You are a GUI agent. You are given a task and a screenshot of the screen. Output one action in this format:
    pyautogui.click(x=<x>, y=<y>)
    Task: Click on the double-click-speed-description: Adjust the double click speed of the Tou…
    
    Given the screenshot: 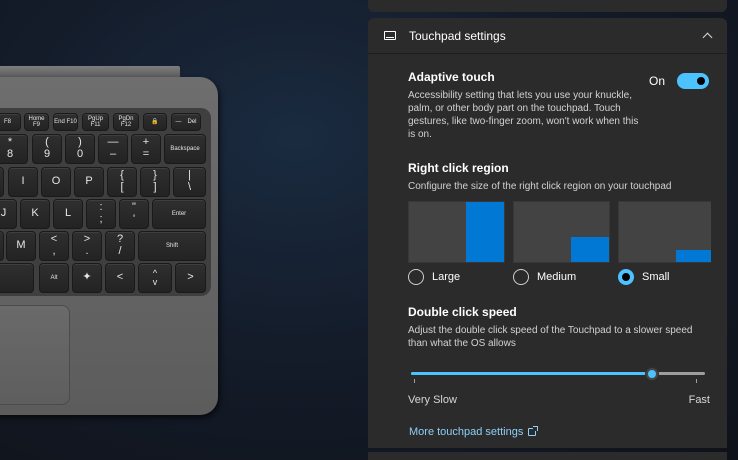 What is the action you would take?
    pyautogui.click(x=550, y=337)
    